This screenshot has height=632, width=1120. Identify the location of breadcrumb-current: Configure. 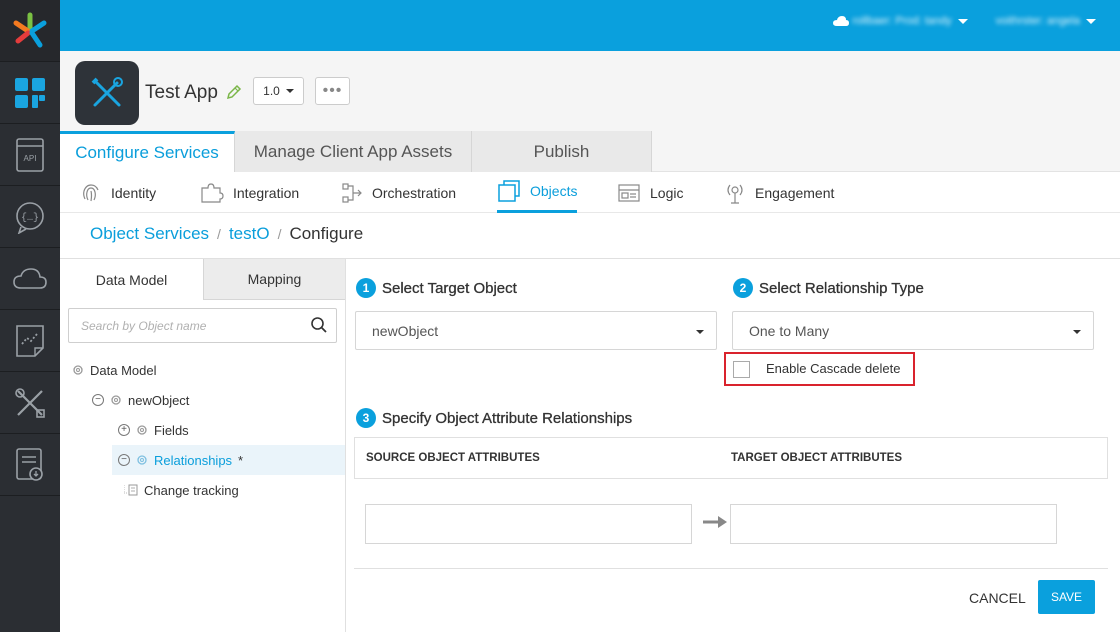
(326, 233).